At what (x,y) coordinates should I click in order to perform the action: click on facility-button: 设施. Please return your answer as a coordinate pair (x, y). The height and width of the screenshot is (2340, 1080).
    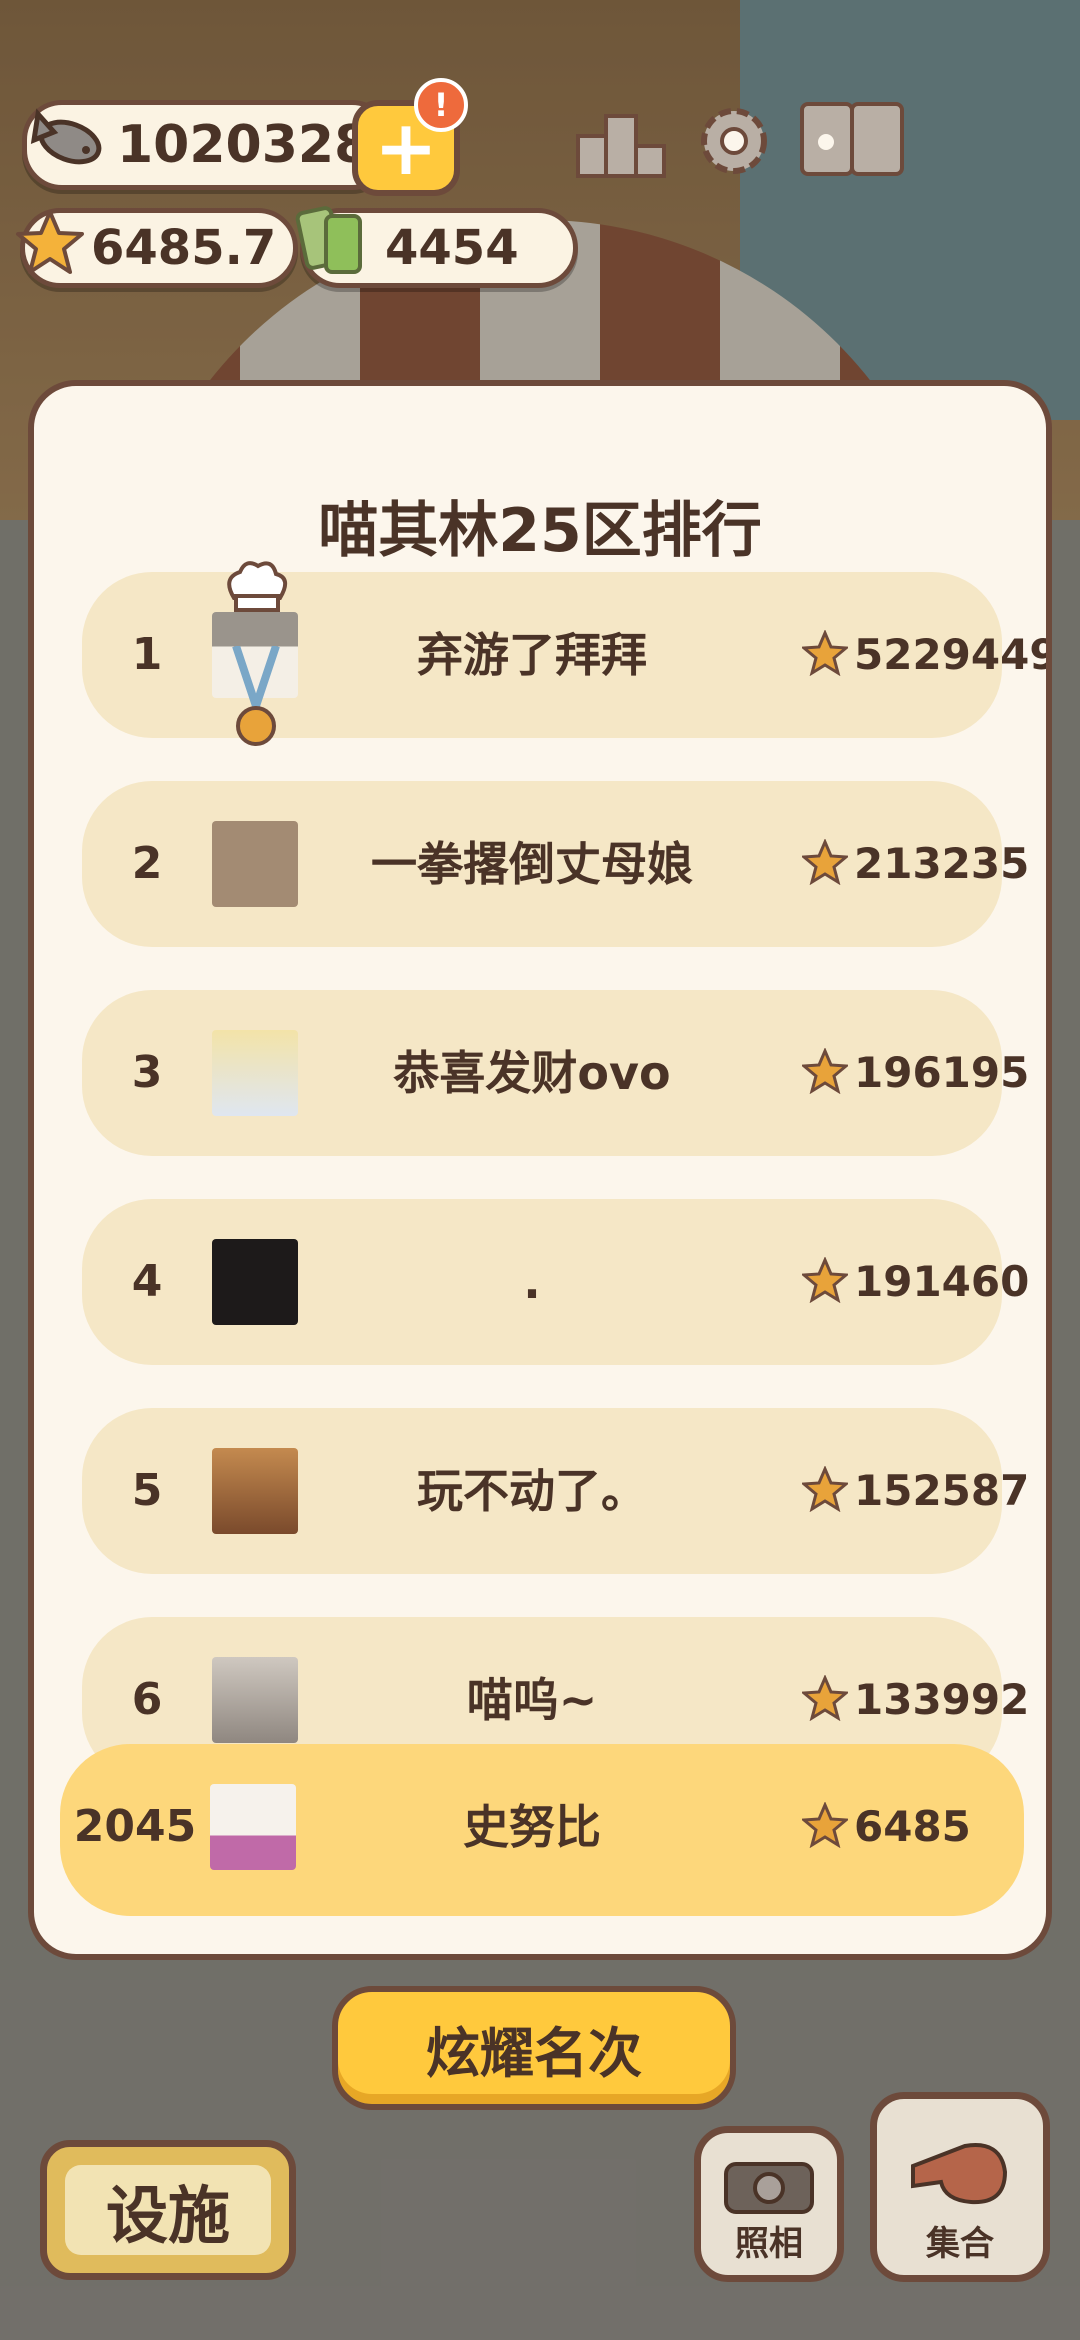
    Looking at the image, I should click on (168, 2210).